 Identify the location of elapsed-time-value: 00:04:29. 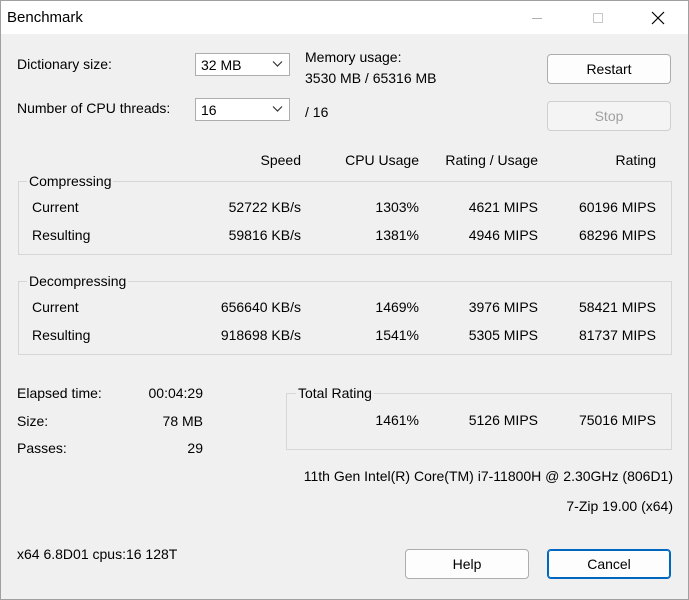
(176, 393).